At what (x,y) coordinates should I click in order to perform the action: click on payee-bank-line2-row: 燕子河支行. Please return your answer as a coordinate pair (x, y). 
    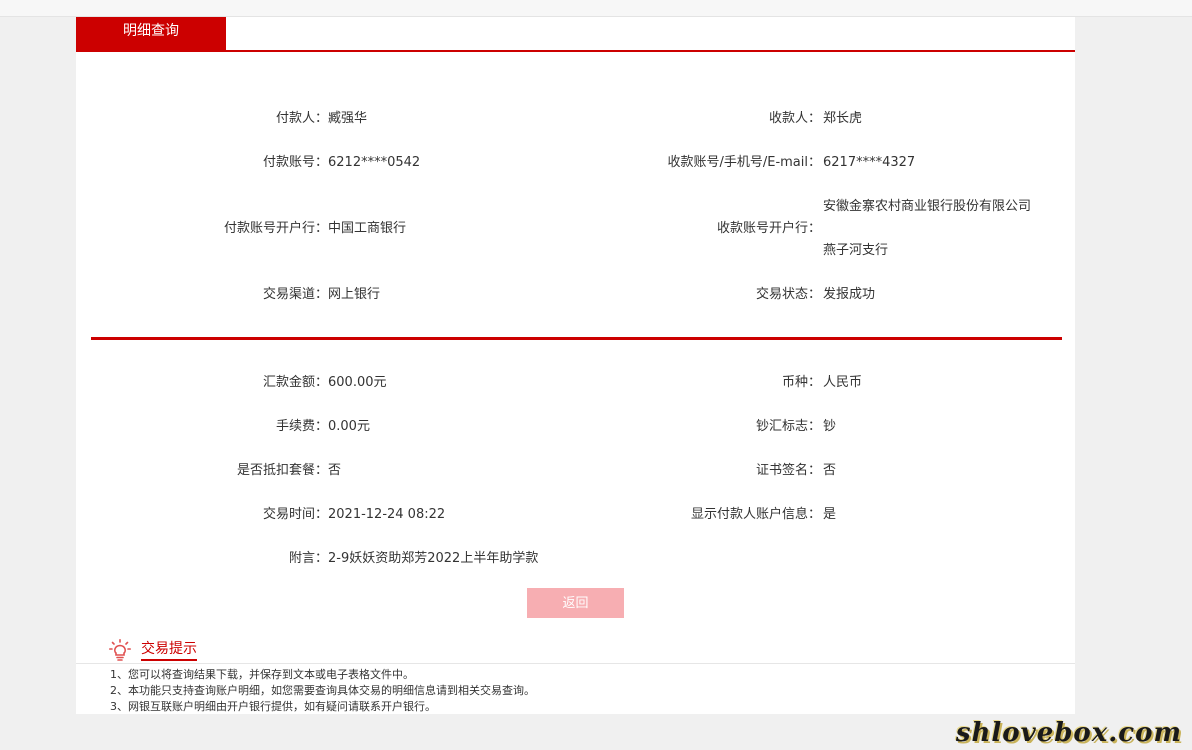
    Looking at the image, I should click on (575, 251).